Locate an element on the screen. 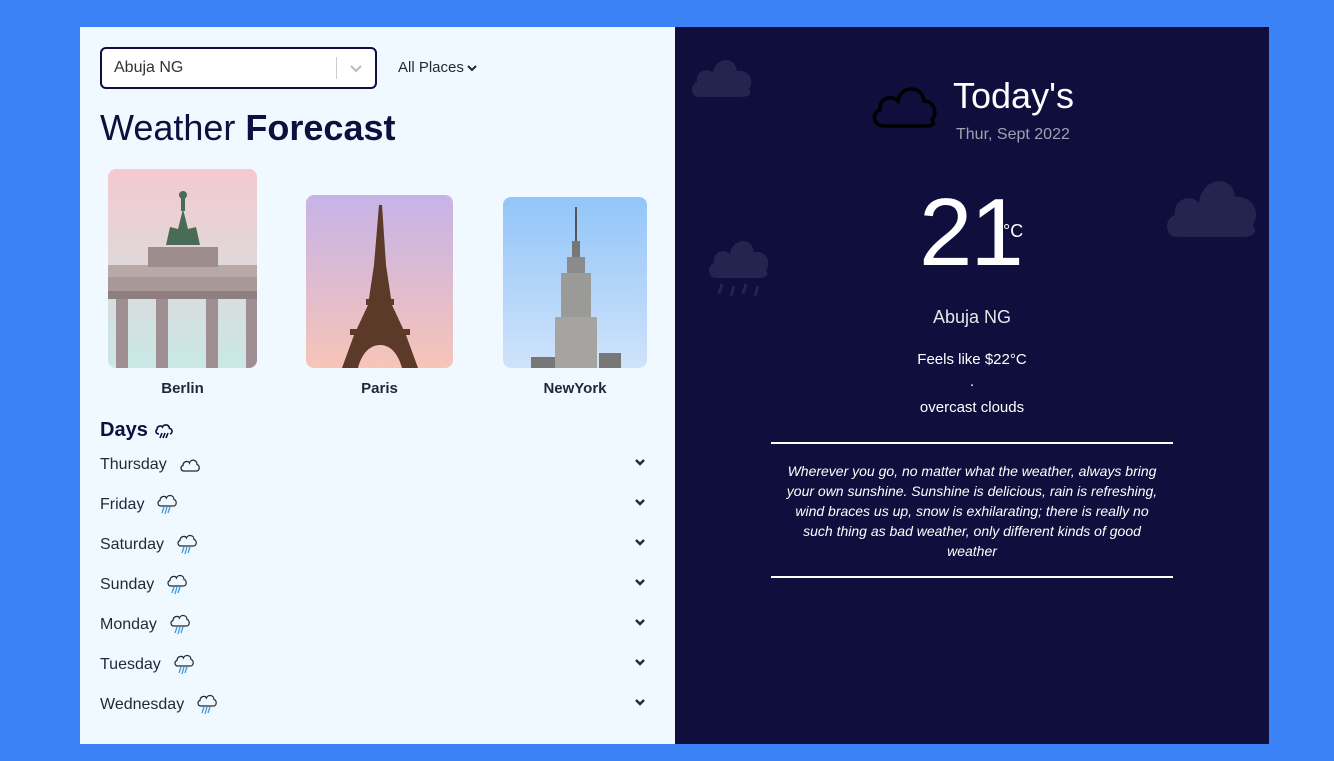 Image resolution: width=1334 pixels, height=761 pixels. divider-bottom is located at coordinates (972, 577).